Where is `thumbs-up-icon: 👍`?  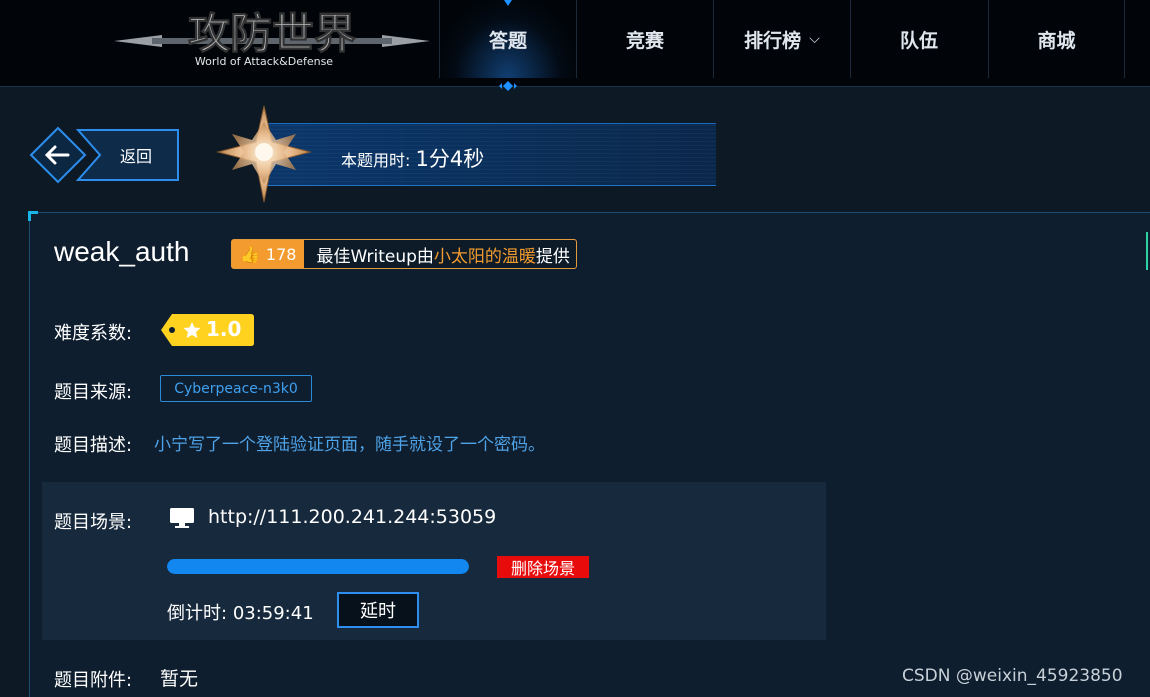
thumbs-up-icon: 👍 is located at coordinates (250, 254).